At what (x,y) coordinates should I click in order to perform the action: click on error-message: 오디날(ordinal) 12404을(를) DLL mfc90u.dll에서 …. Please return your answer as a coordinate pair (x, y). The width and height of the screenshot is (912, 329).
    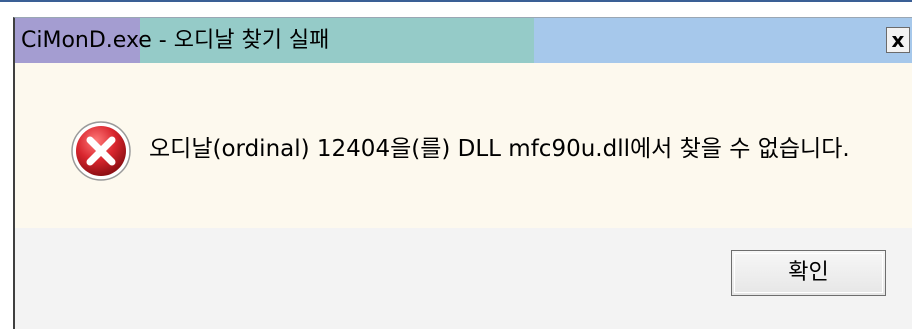
    Looking at the image, I should click on (499, 149).